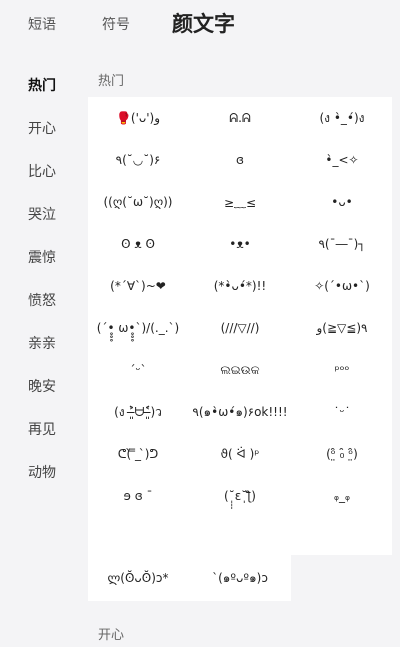  What do you see at coordinates (240, 202) in the screenshot?
I see `kaomoji-item: ≥﹏≤` at bounding box center [240, 202].